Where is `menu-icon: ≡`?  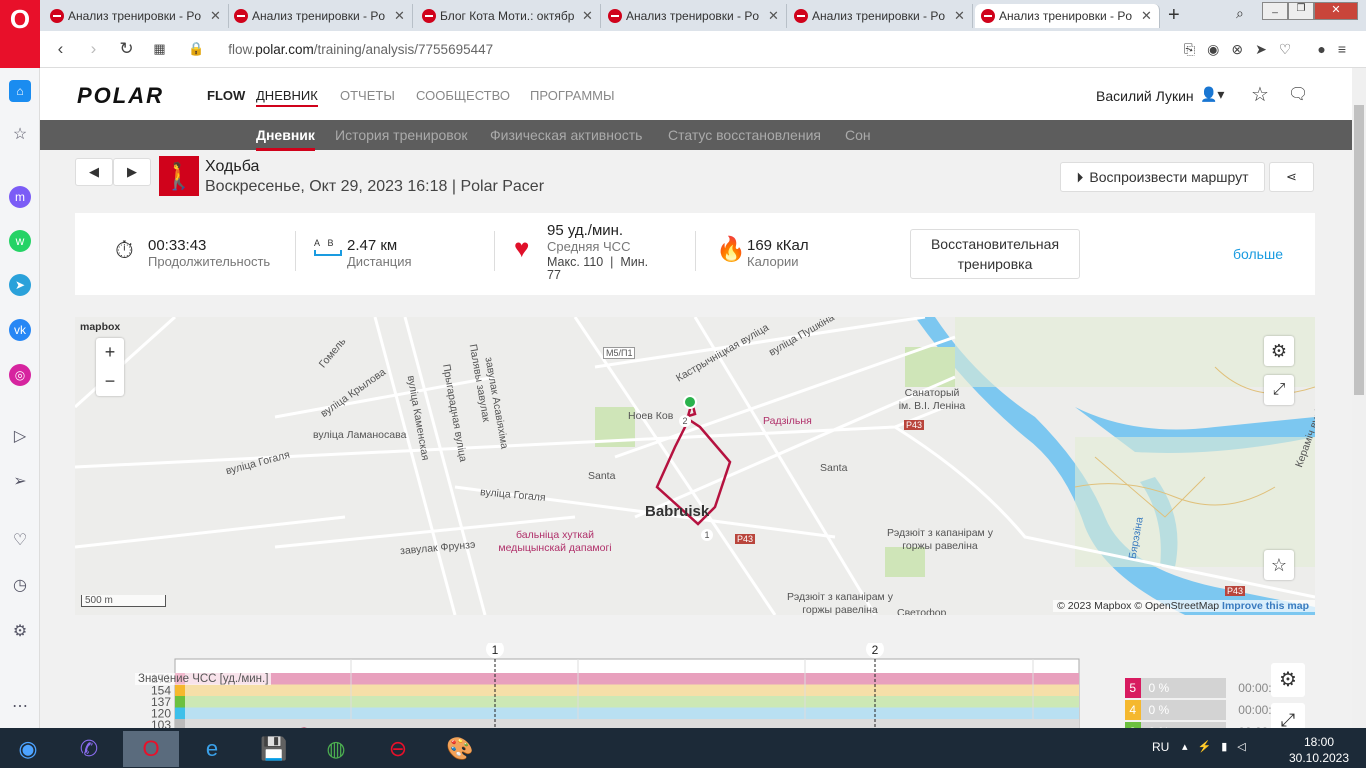 menu-icon: ≡ is located at coordinates (1342, 49).